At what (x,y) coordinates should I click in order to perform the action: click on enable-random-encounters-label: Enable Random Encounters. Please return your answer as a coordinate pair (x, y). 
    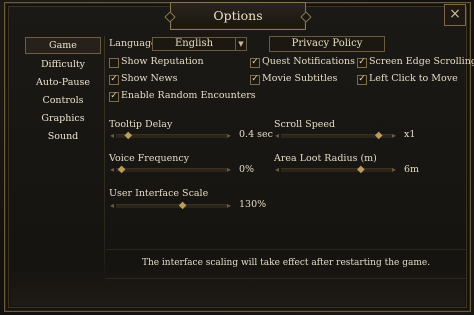
    Looking at the image, I should click on (188, 95).